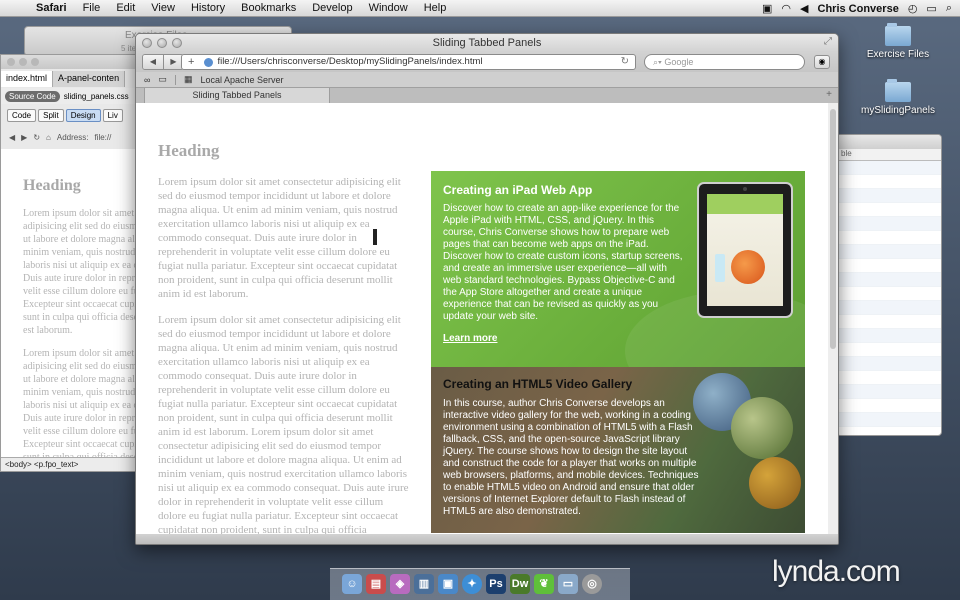  What do you see at coordinates (724, 62) in the screenshot?
I see `search-field: ⌕▾ Google` at bounding box center [724, 62].